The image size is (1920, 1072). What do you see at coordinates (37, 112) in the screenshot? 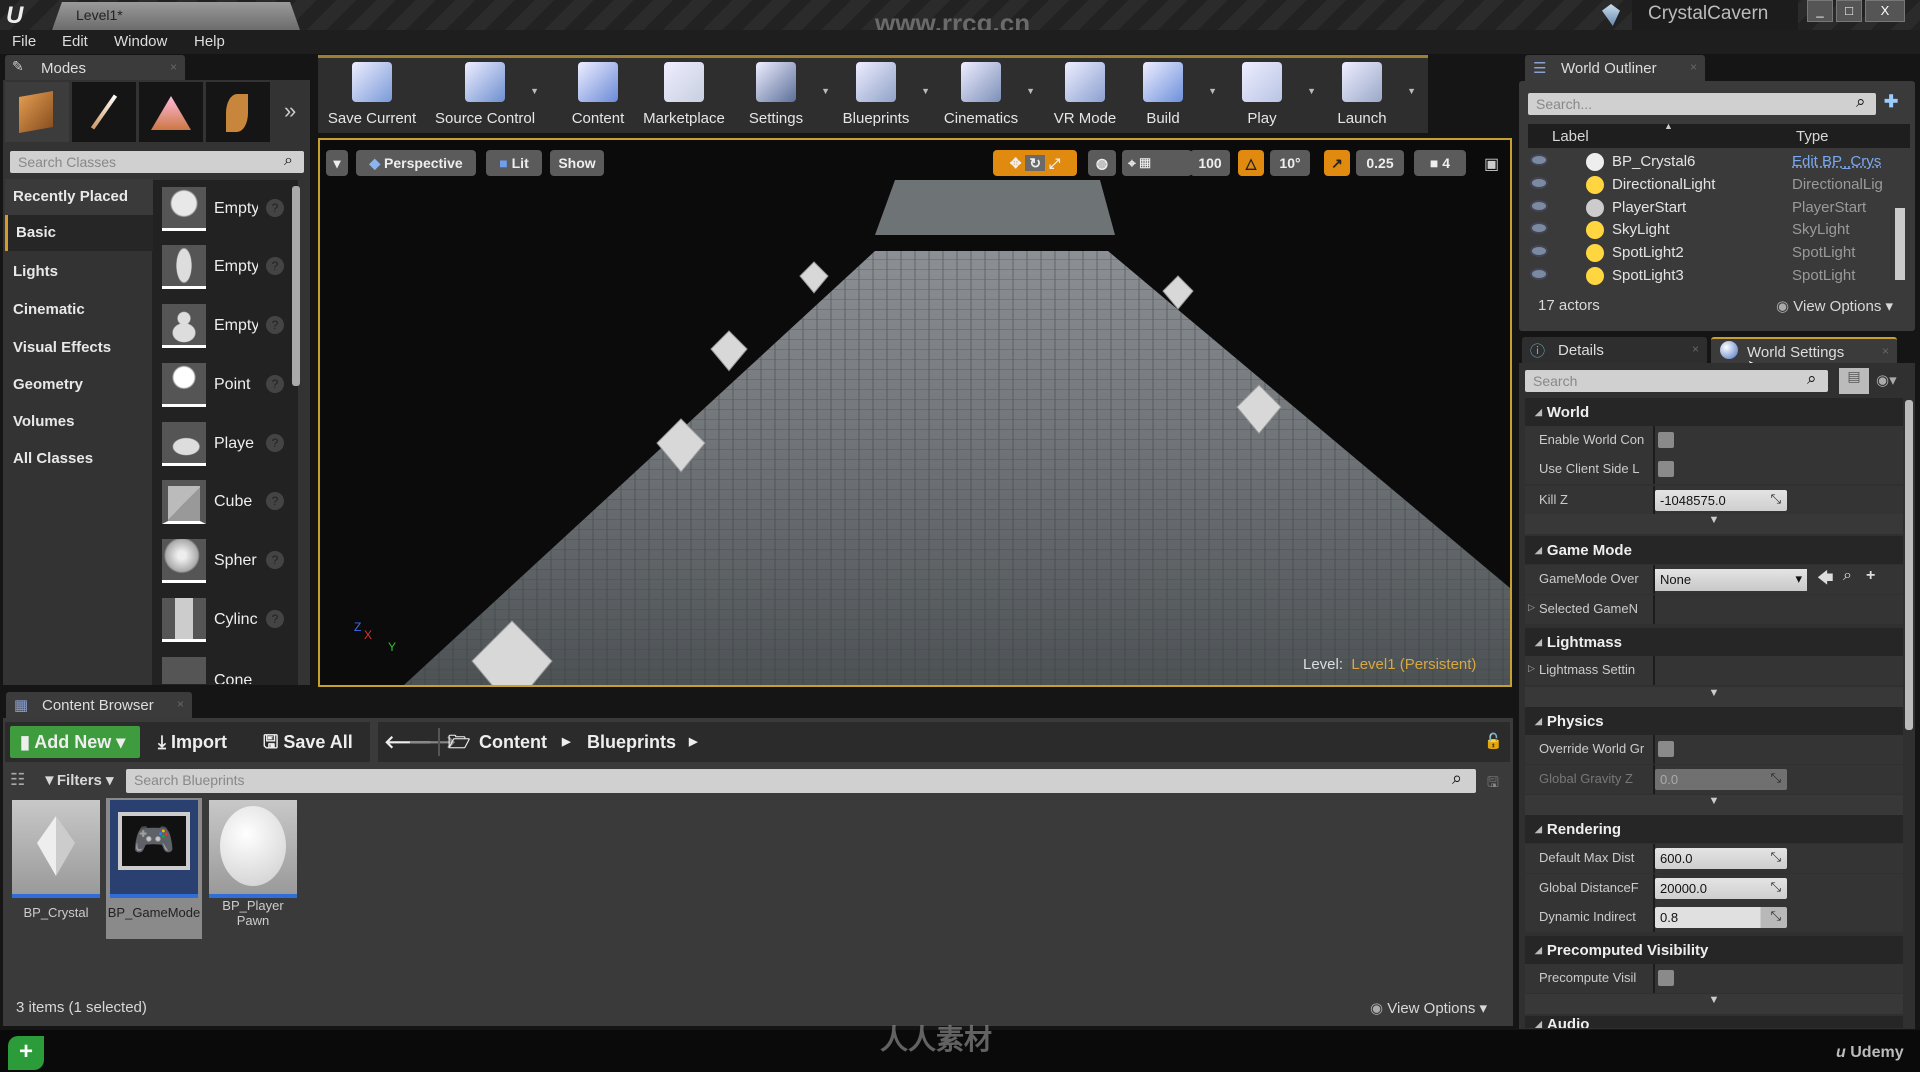
I see `place-mode-icon` at bounding box center [37, 112].